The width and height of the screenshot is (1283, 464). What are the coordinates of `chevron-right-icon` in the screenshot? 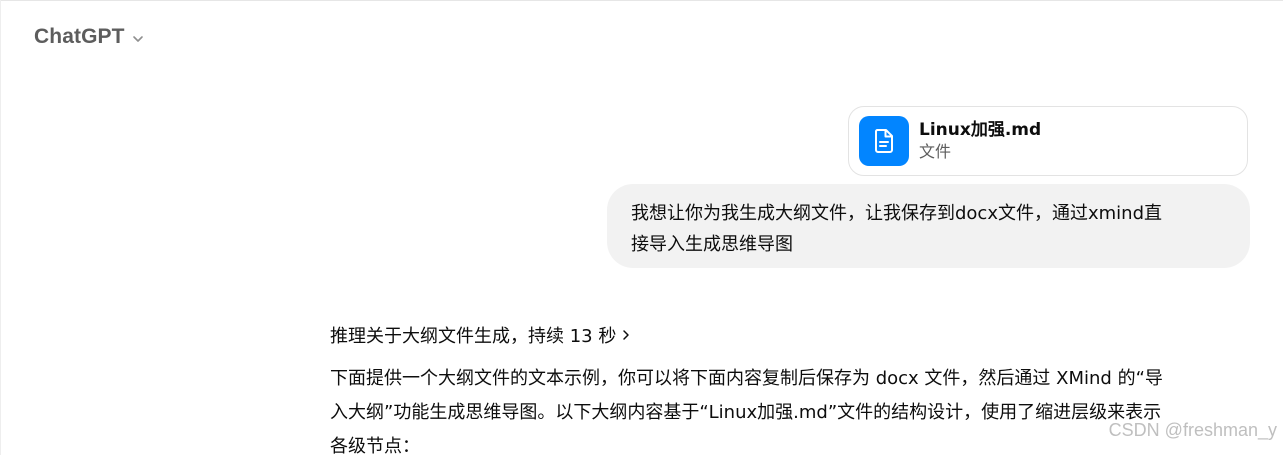 It's located at (626, 335).